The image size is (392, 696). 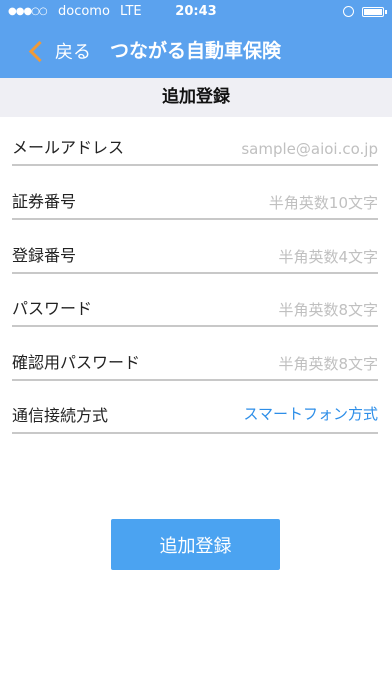 What do you see at coordinates (44, 201) in the screenshot?
I see `policy-number-label: 証券番号` at bounding box center [44, 201].